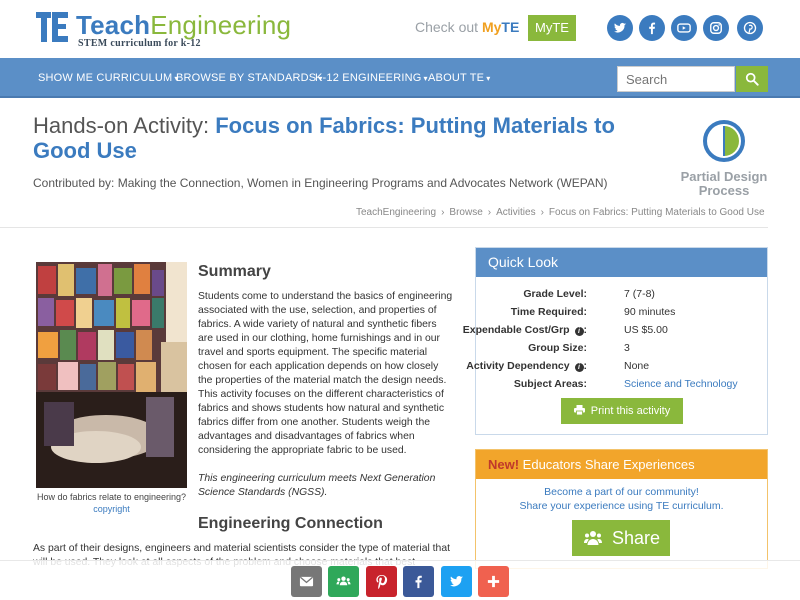  Describe the element at coordinates (111, 497) in the screenshot. I see `photo-caption: How do fabrics relate to engineering?` at that location.